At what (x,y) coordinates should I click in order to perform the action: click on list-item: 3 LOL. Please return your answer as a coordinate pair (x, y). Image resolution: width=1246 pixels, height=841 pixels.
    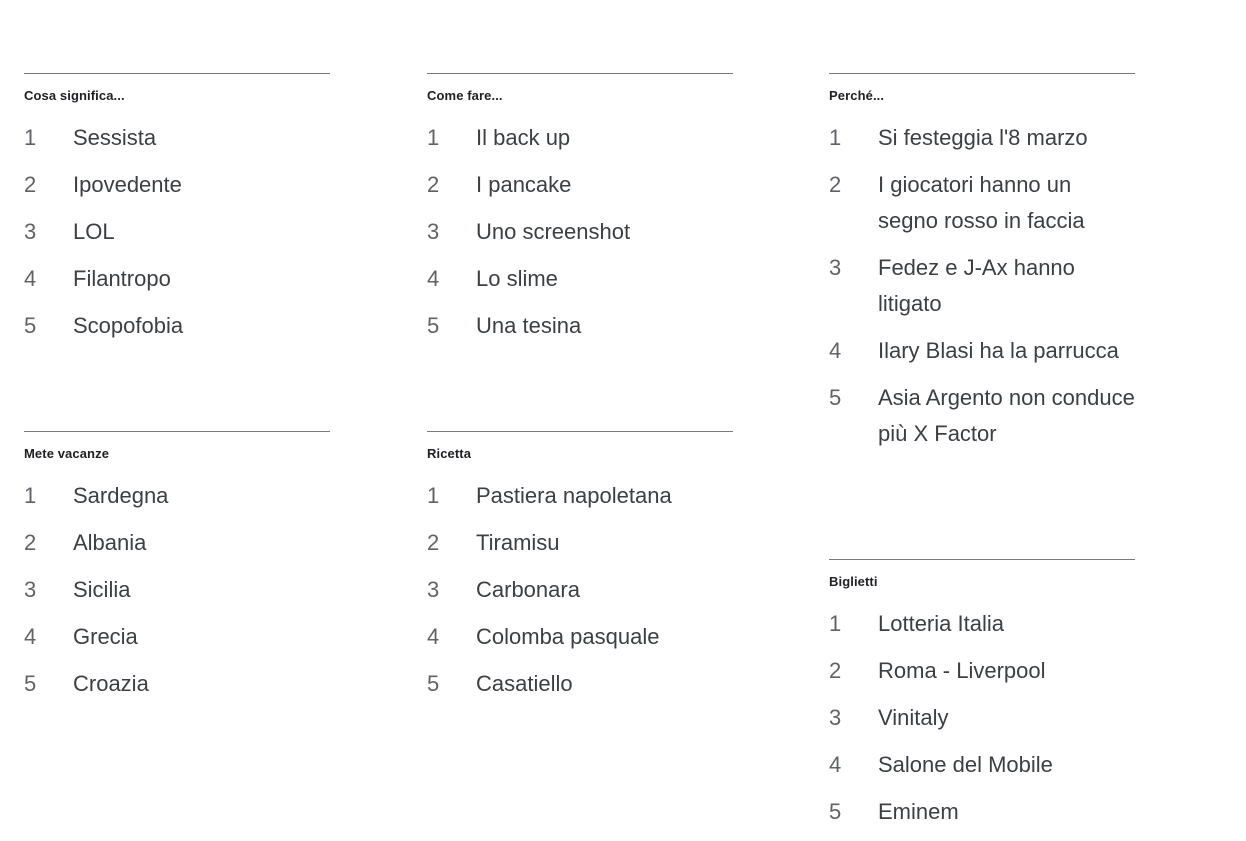
    Looking at the image, I should click on (177, 232).